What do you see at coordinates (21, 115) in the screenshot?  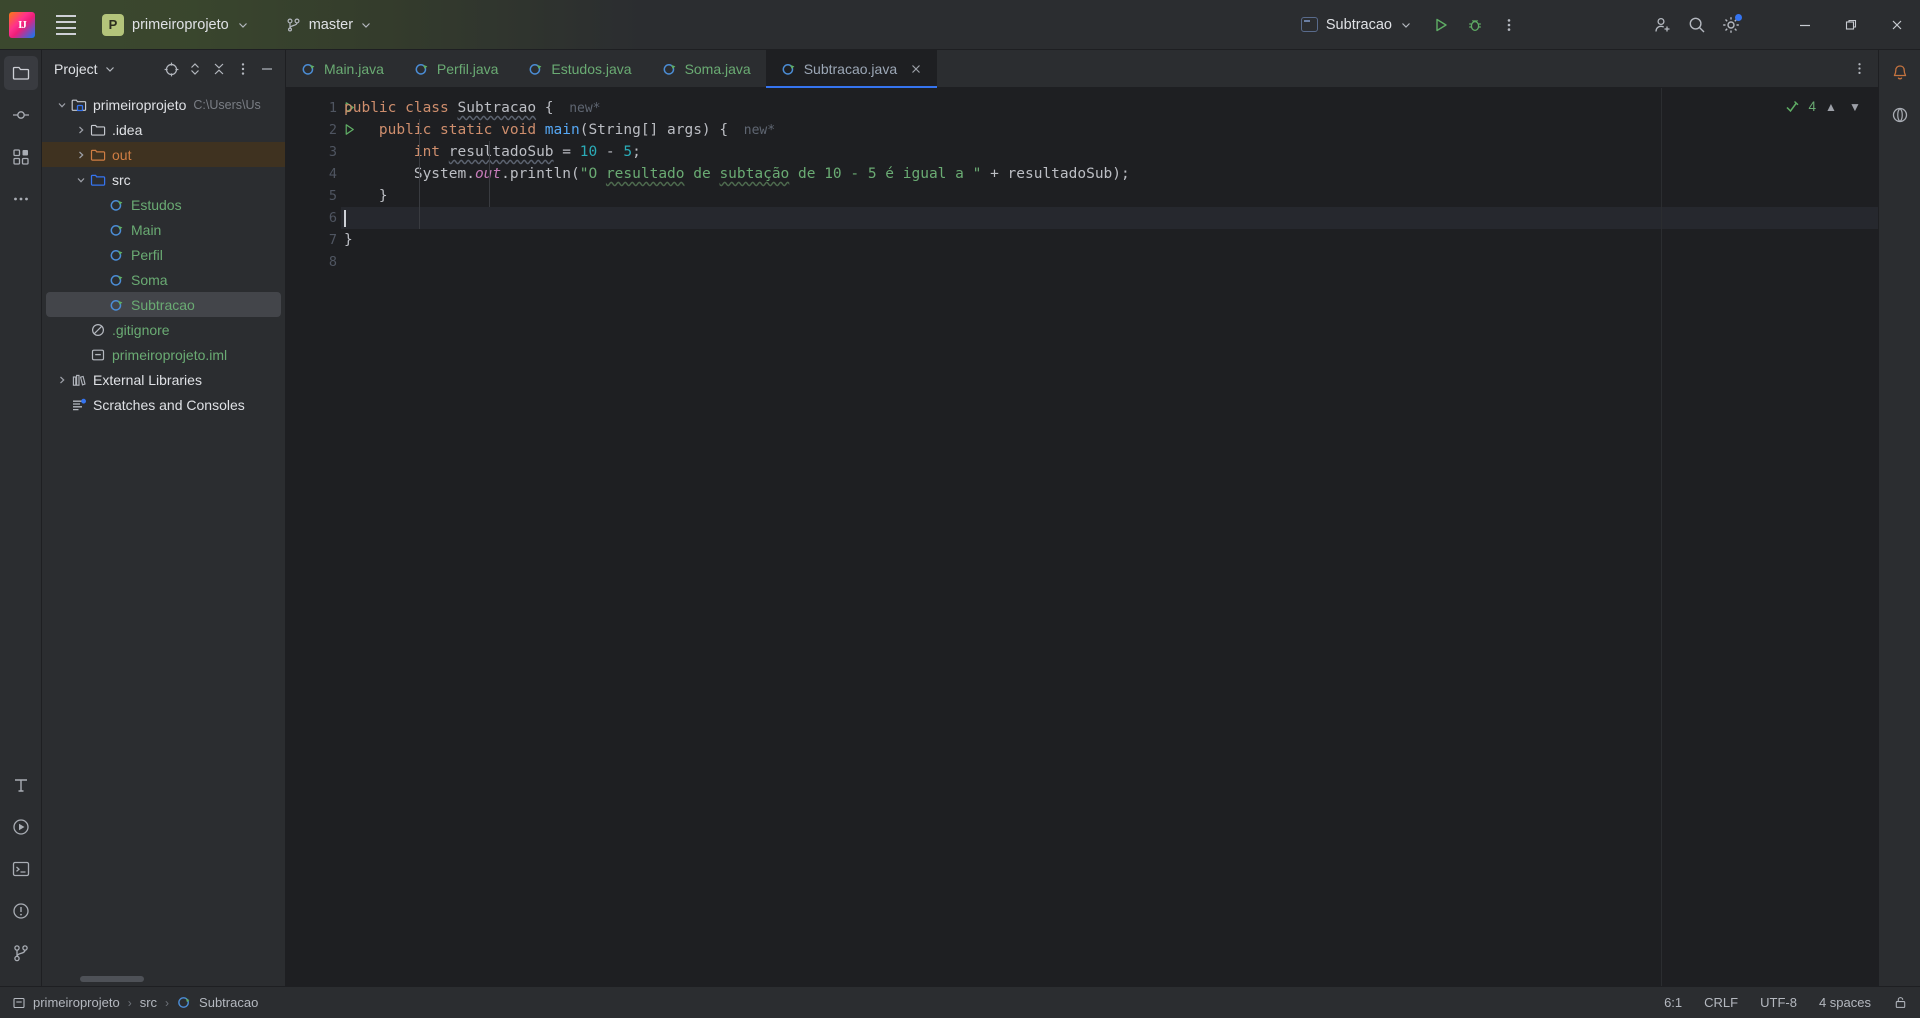 I see `rail-commit` at bounding box center [21, 115].